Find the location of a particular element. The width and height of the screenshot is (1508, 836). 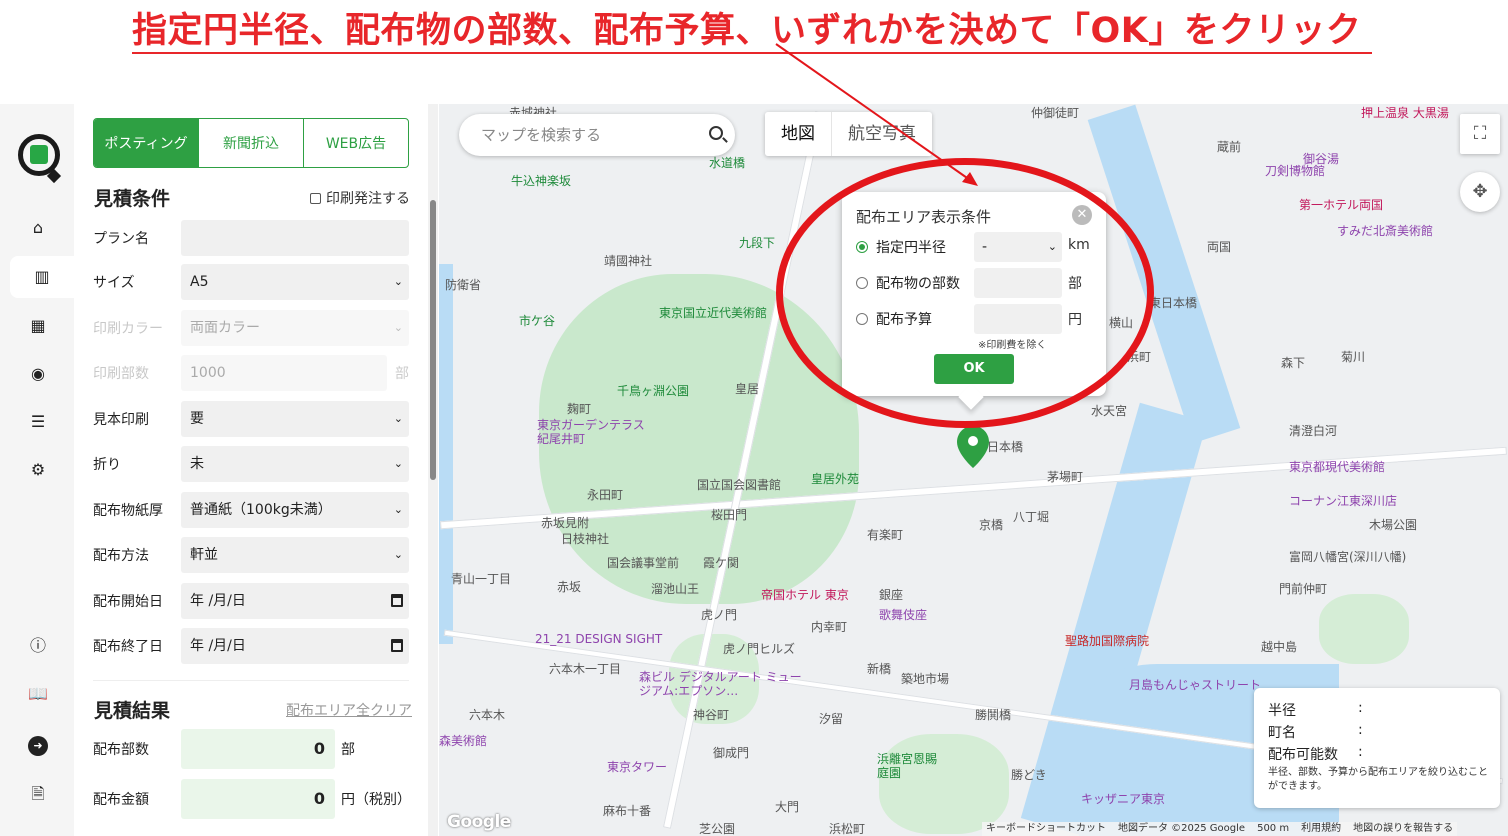

moat is located at coordinates (446, 454).